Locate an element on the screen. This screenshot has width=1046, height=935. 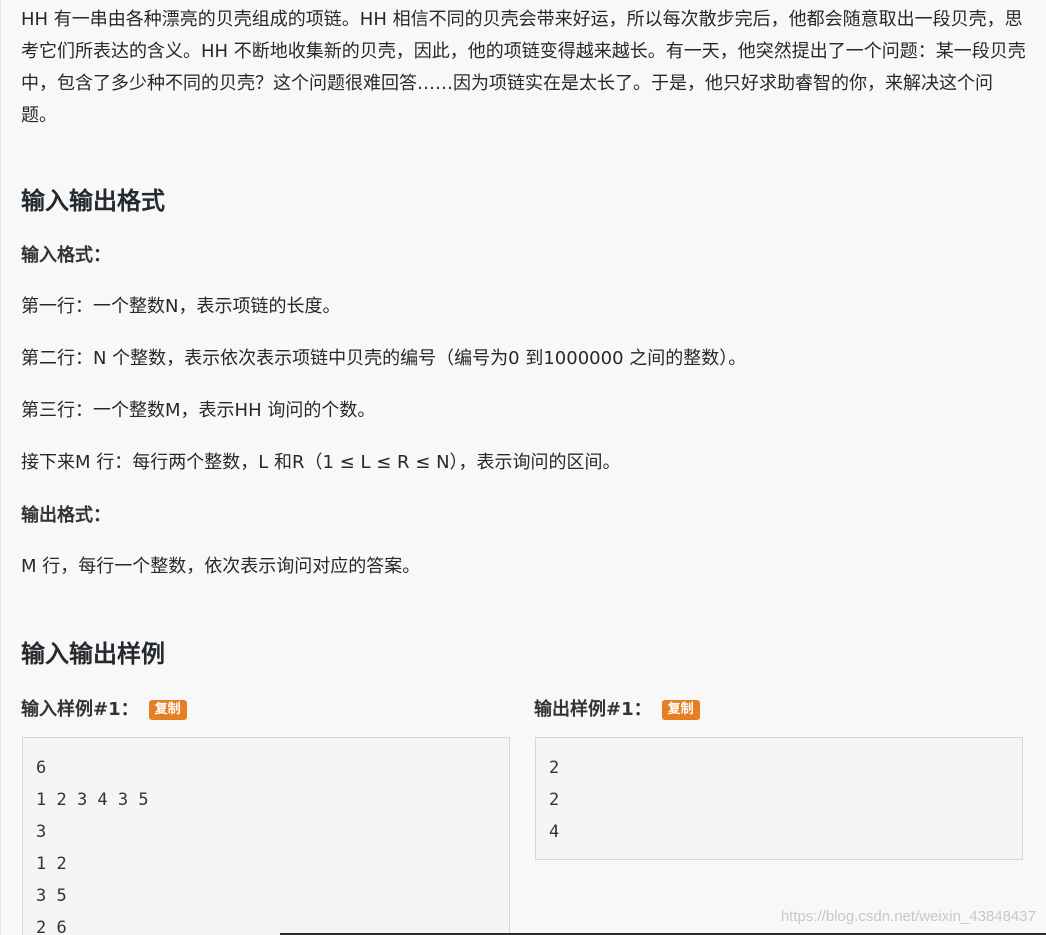
sample-output-box: 2 2 4 is located at coordinates (779, 798).